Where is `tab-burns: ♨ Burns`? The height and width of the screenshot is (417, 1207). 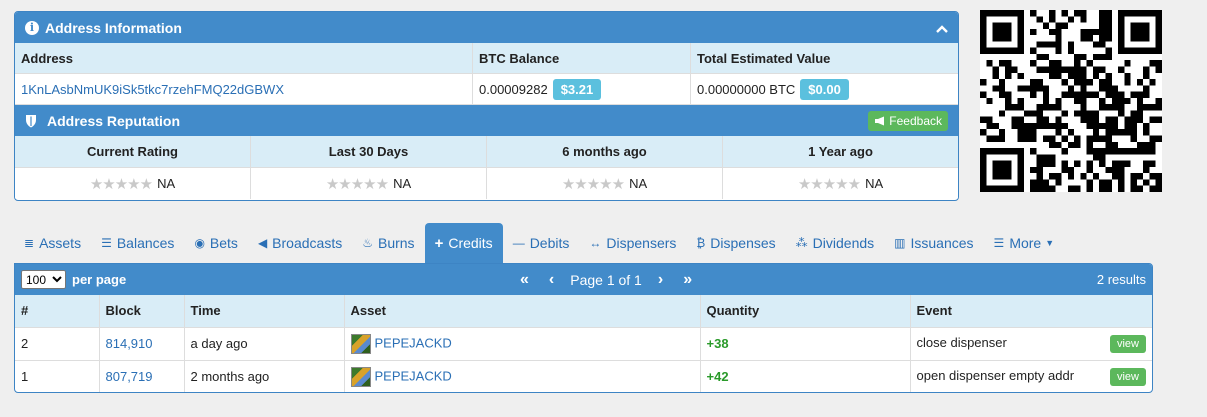
tab-burns: ♨ Burns is located at coordinates (388, 243).